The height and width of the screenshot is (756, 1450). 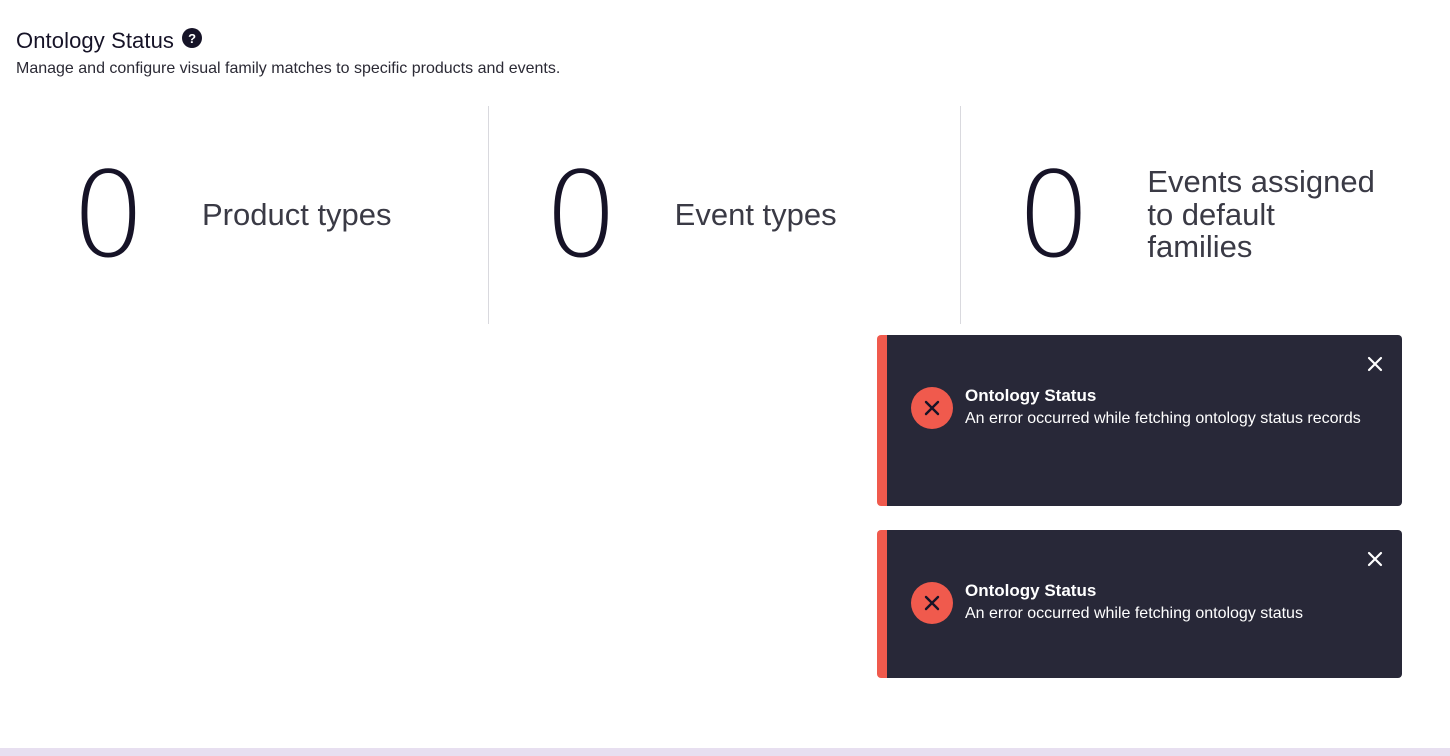 What do you see at coordinates (755, 214) in the screenshot?
I see `stat-label: Event types` at bounding box center [755, 214].